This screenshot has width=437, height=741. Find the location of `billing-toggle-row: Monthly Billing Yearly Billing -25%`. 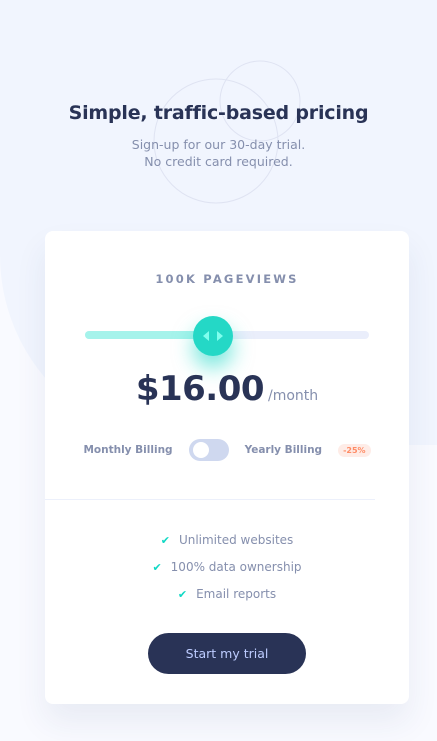

billing-toggle-row: Monthly Billing Yearly Billing -25% is located at coordinates (227, 450).